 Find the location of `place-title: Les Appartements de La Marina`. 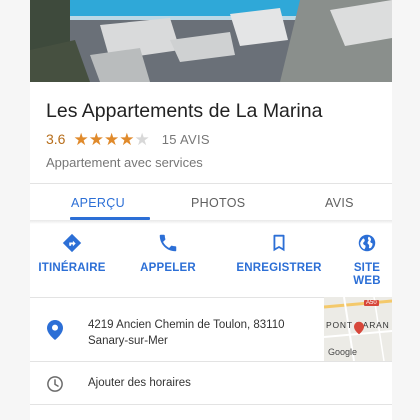

place-title: Les Appartements de La Marina is located at coordinates (184, 111).